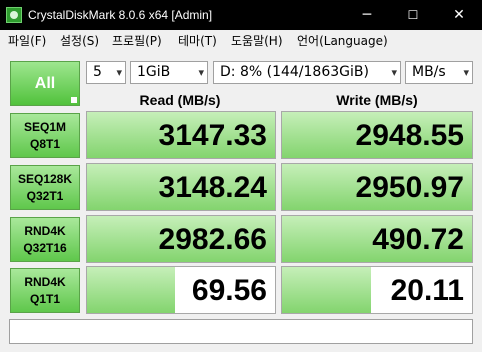  Describe the element at coordinates (137, 41) in the screenshot. I see `menu-profile: 프로필(P)` at that location.